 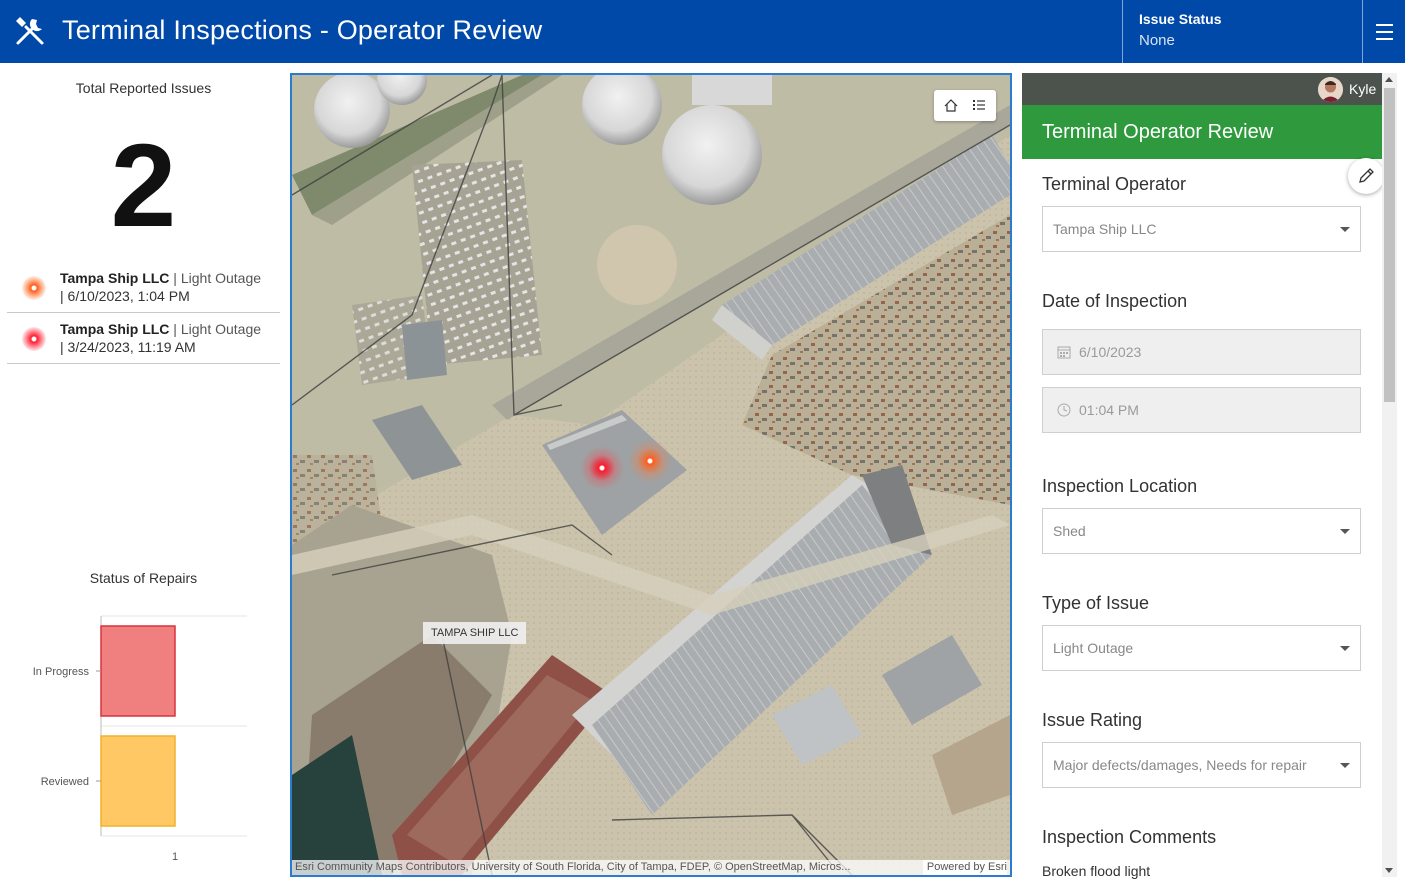 I want to click on map-toolbar, so click(x=965, y=105).